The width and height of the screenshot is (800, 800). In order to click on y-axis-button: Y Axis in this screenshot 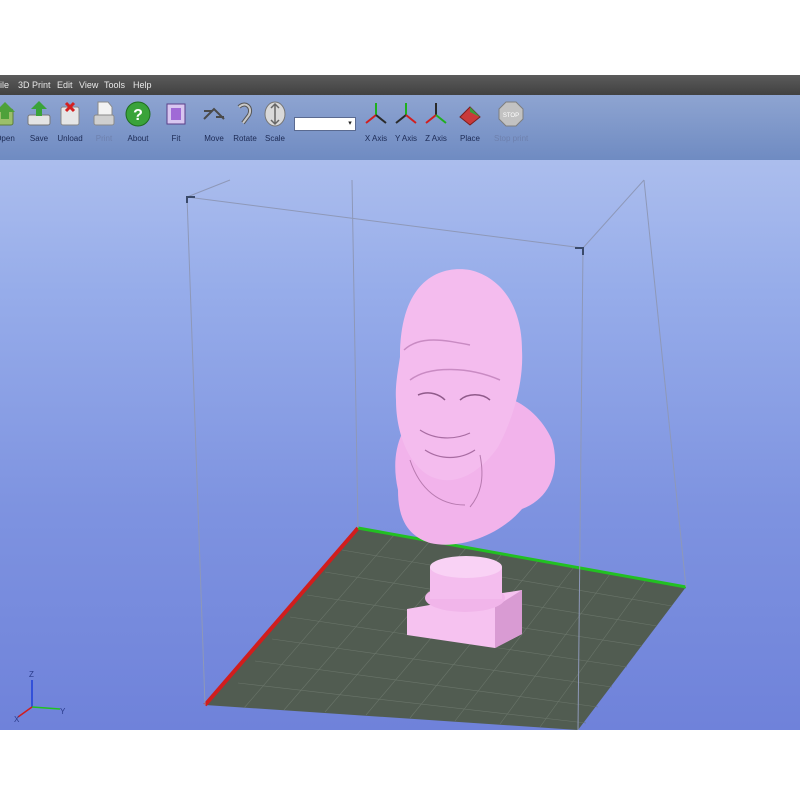, I will do `click(406, 121)`.